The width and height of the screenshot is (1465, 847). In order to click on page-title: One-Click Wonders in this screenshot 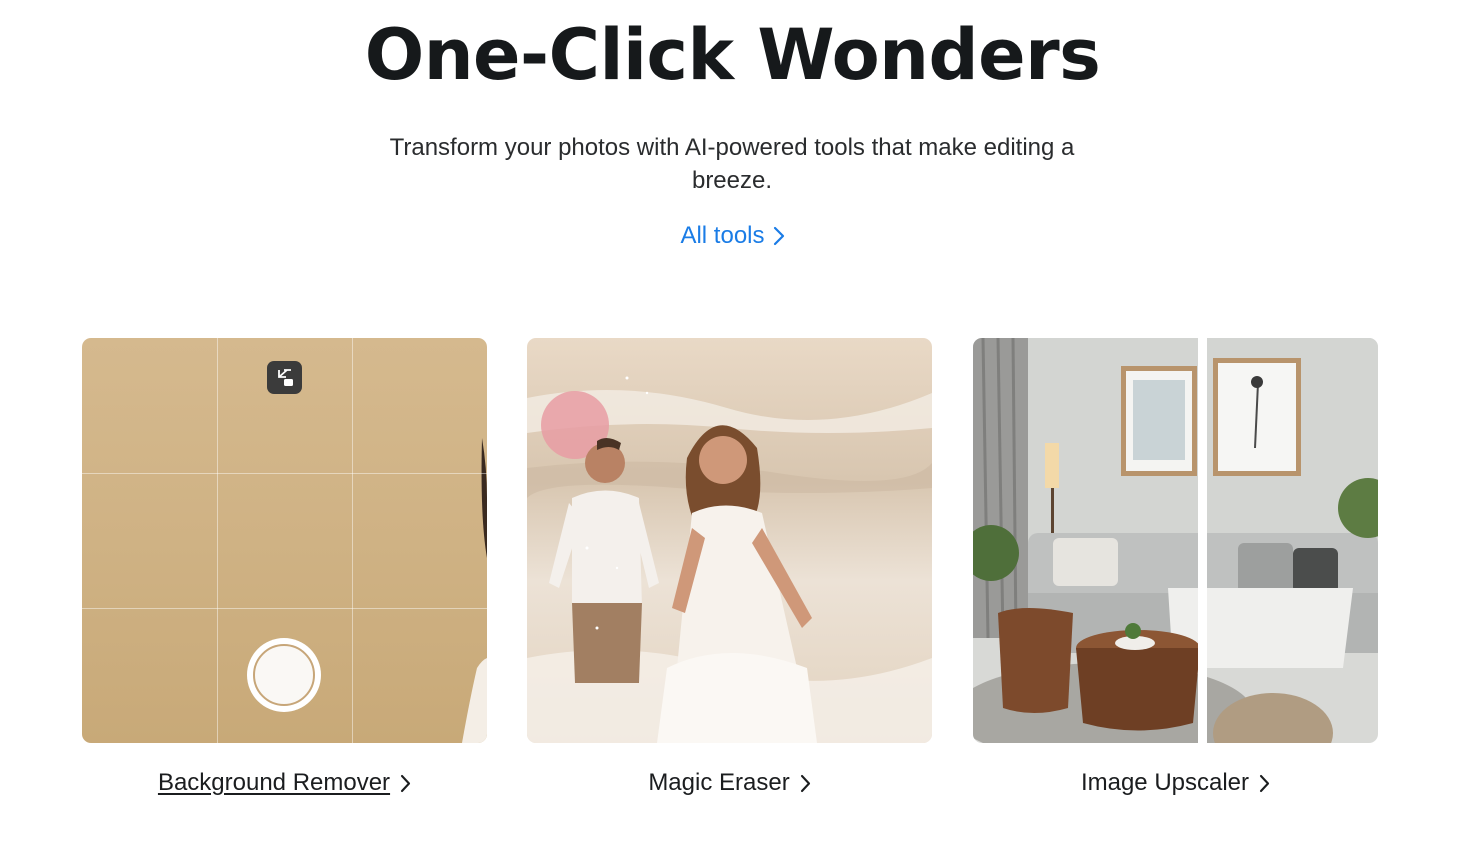, I will do `click(732, 55)`.